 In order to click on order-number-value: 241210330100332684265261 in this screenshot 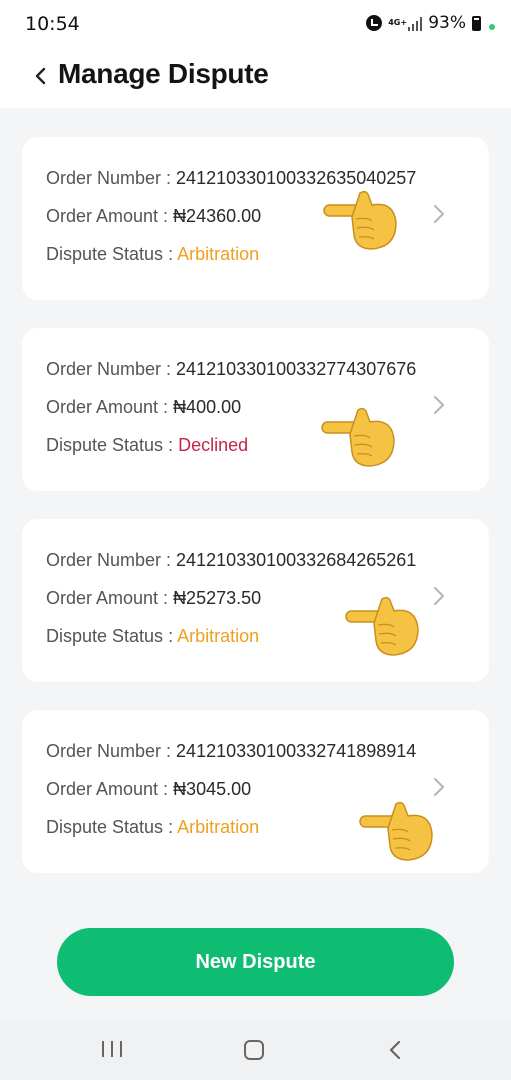, I will do `click(296, 560)`.